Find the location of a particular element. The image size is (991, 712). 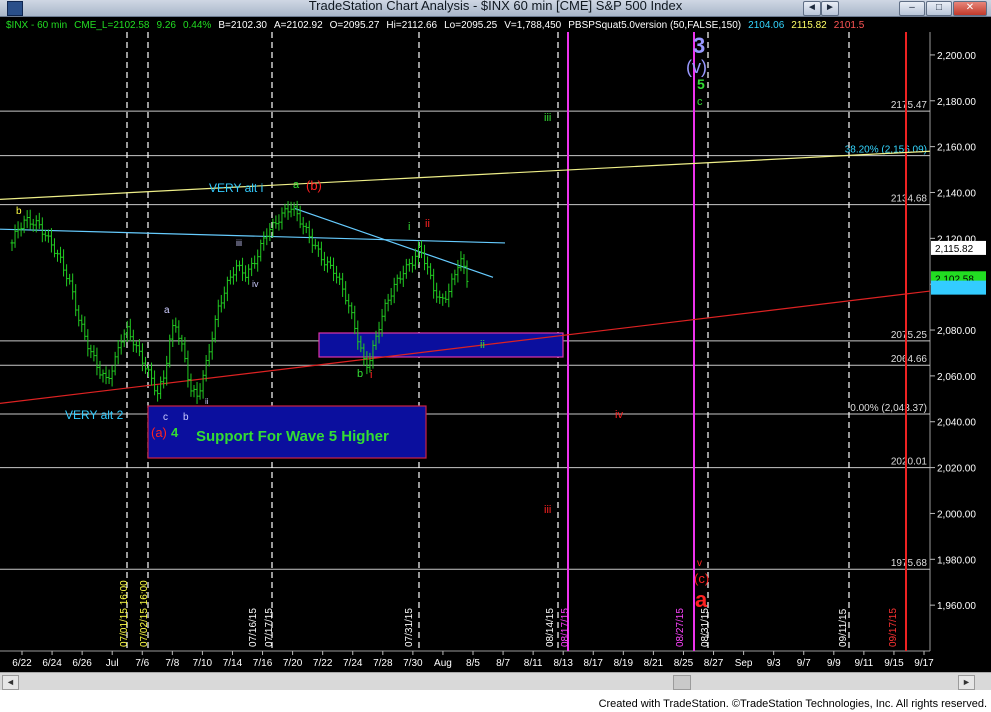

vertical-date-label: 09/11/15 is located at coordinates (843, 627).